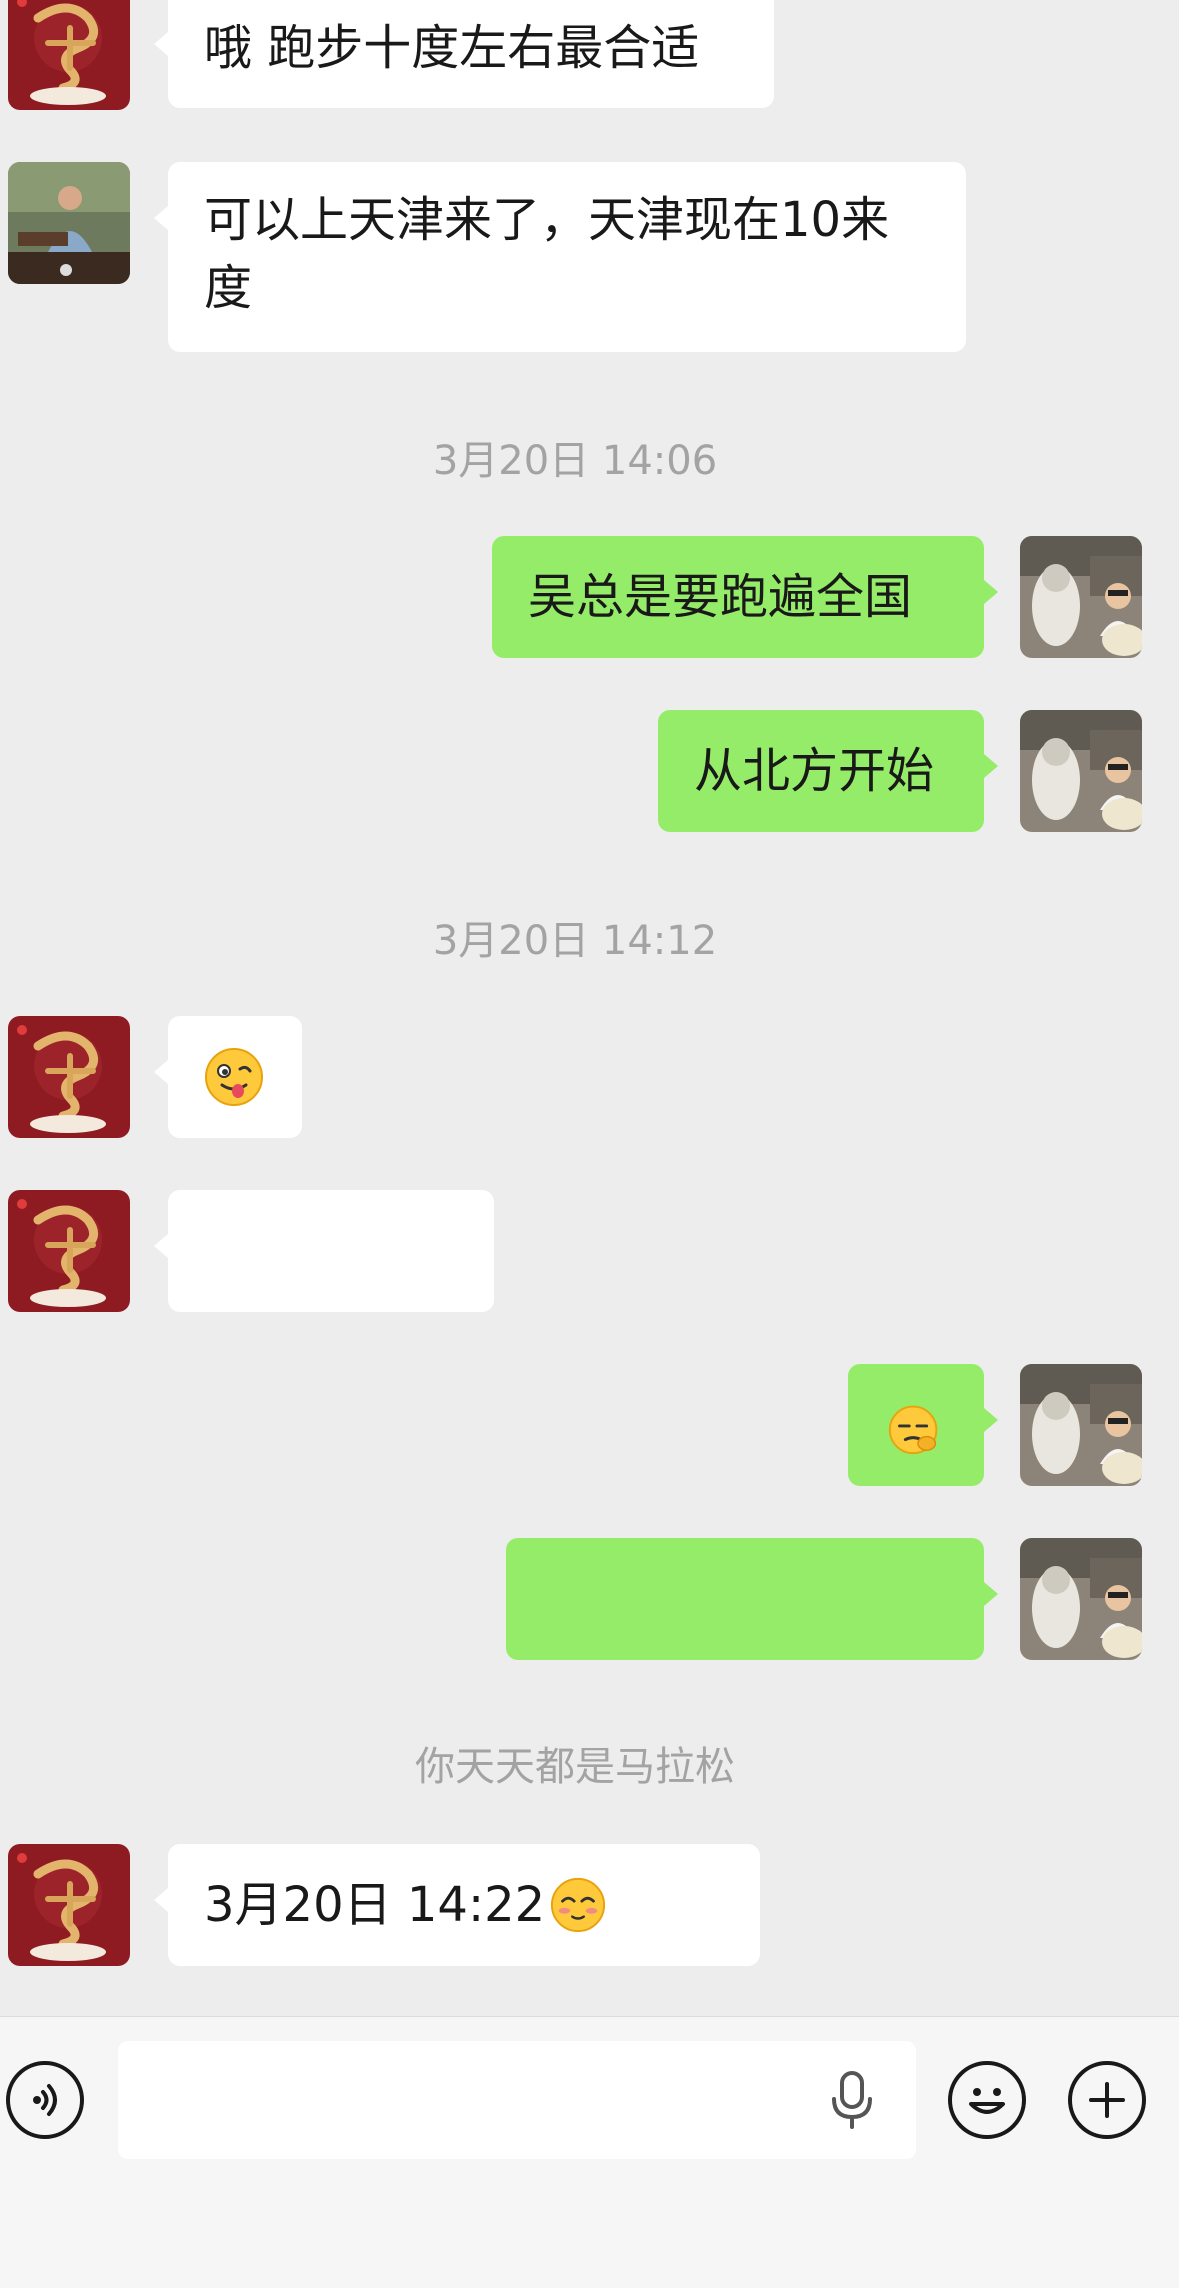  I want to click on more-button, so click(1107, 2100).